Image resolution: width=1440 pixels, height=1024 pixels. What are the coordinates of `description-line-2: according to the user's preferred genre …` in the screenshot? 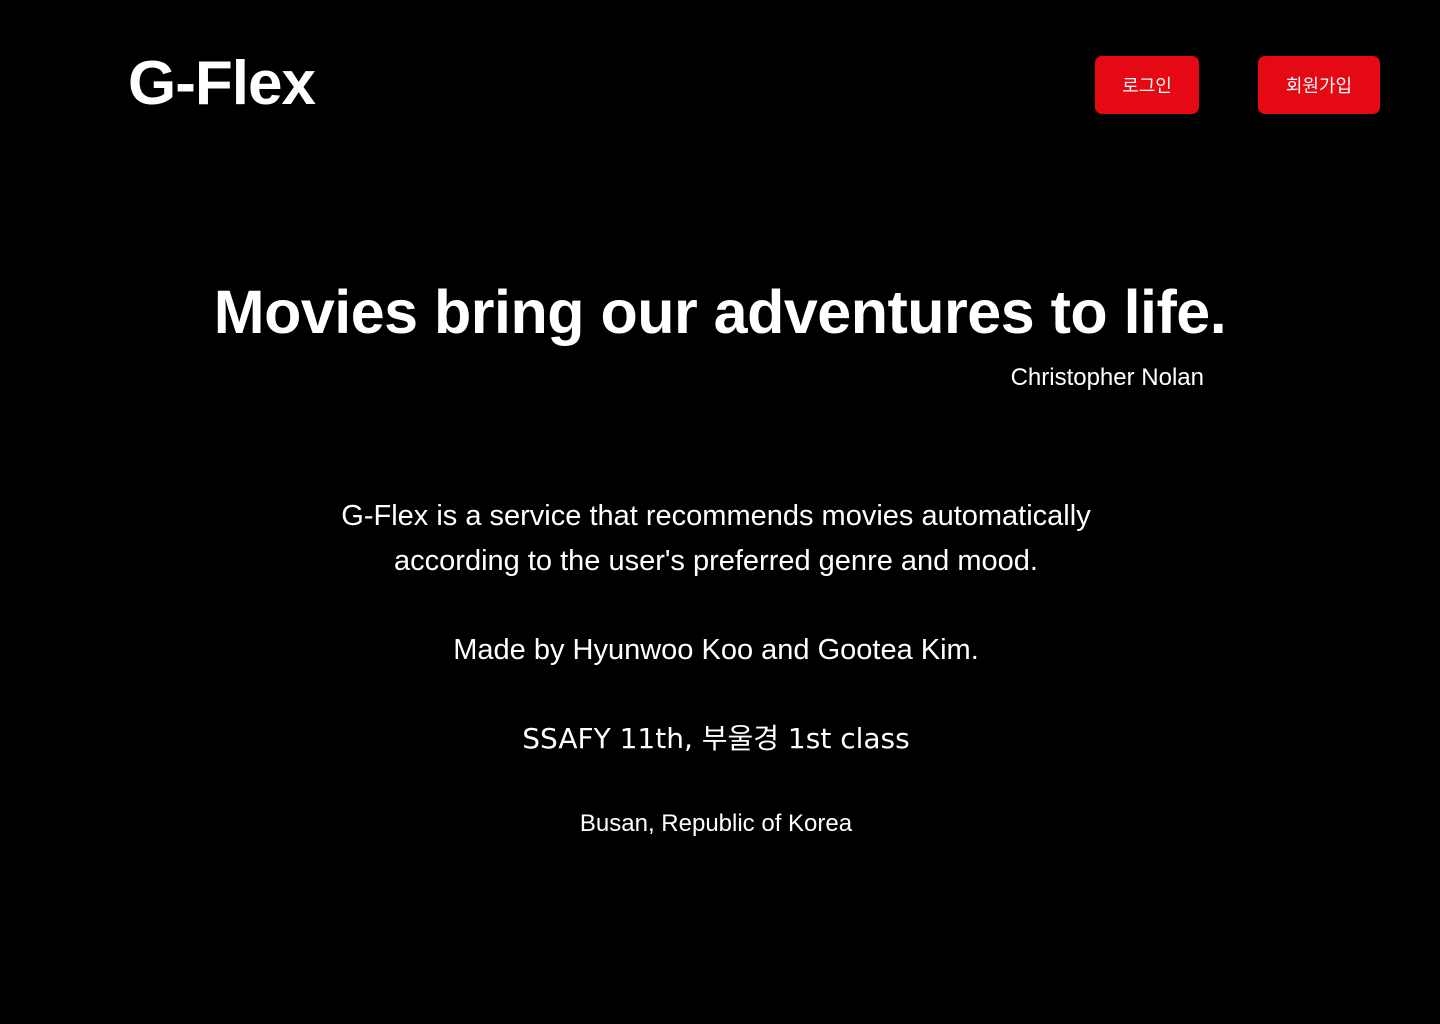 It's located at (716, 561).